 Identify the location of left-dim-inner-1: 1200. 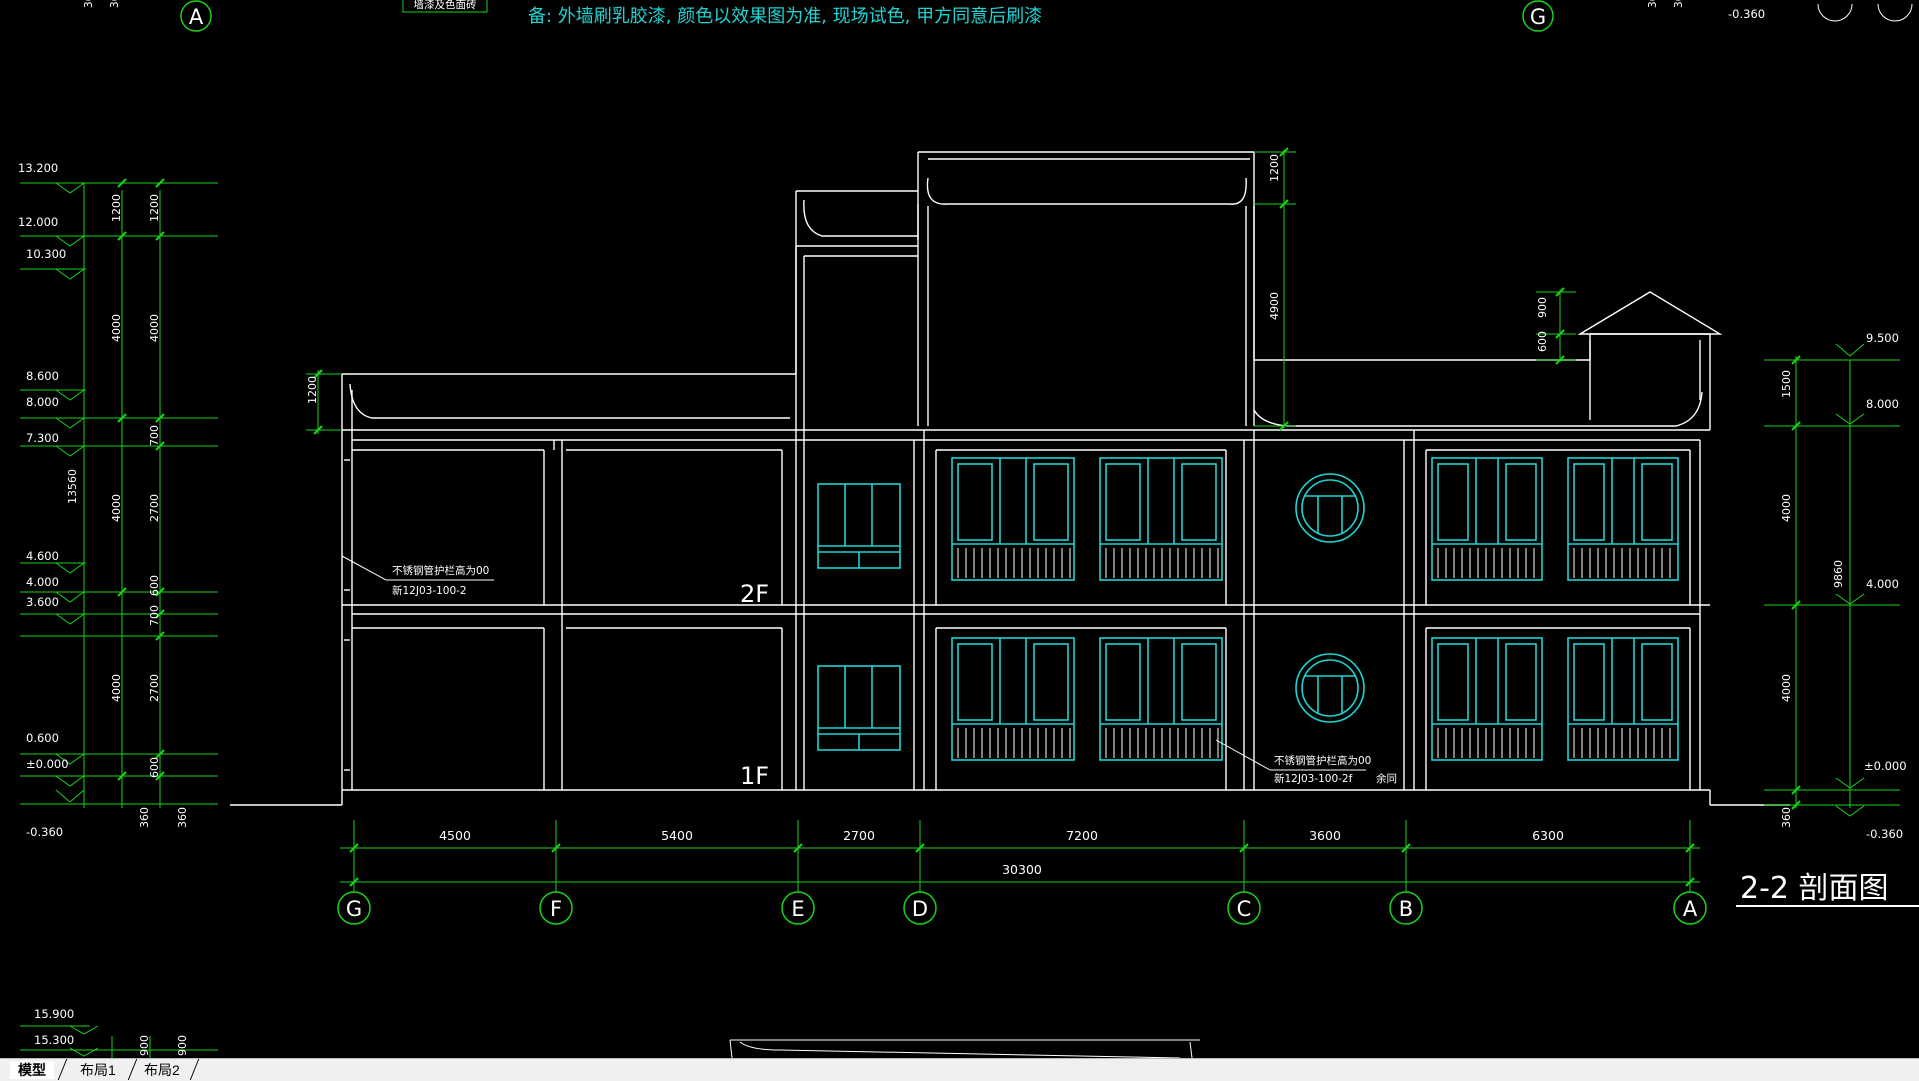
(154, 208).